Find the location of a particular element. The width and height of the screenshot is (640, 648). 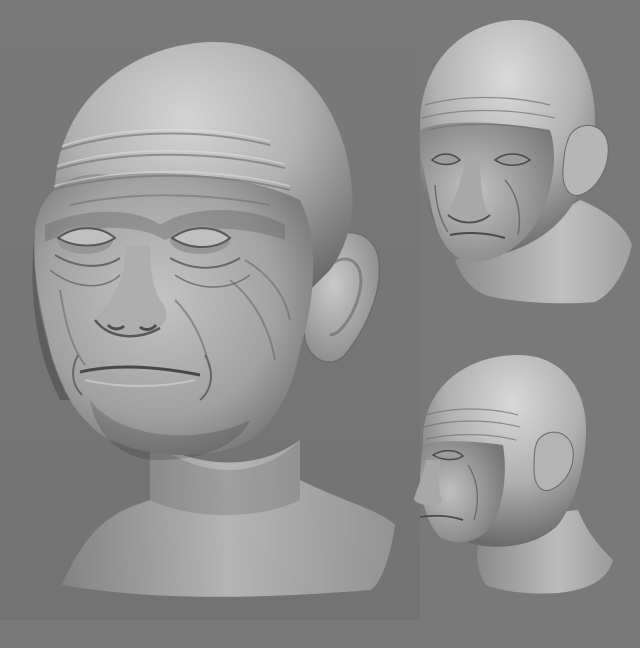

ear is located at coordinates (585, 160).